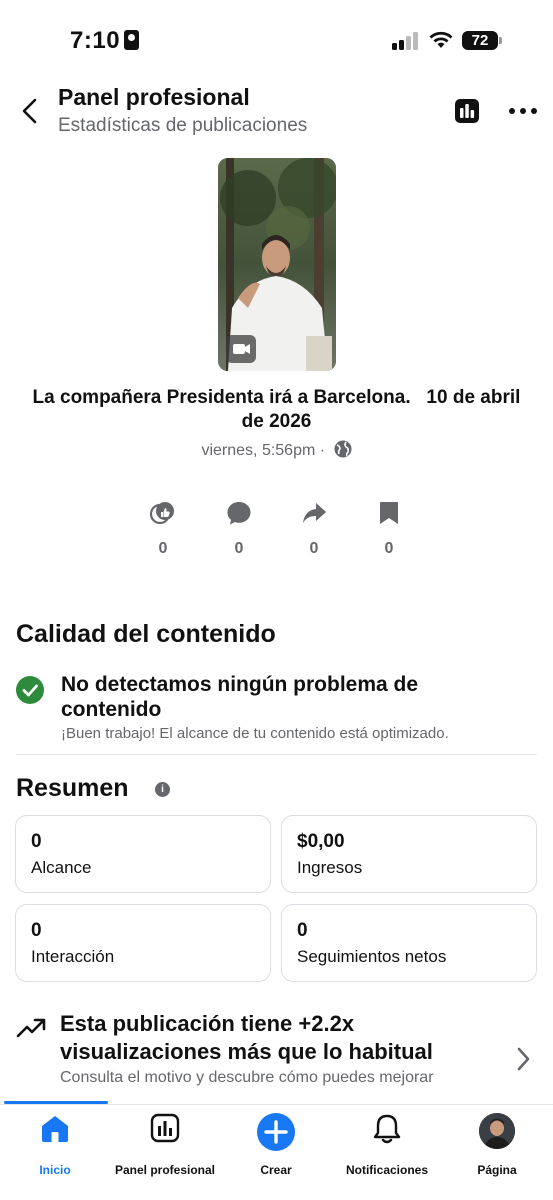 The width and height of the screenshot is (553, 1200). I want to click on tab-inicio-label: Inicio, so click(55, 1170).